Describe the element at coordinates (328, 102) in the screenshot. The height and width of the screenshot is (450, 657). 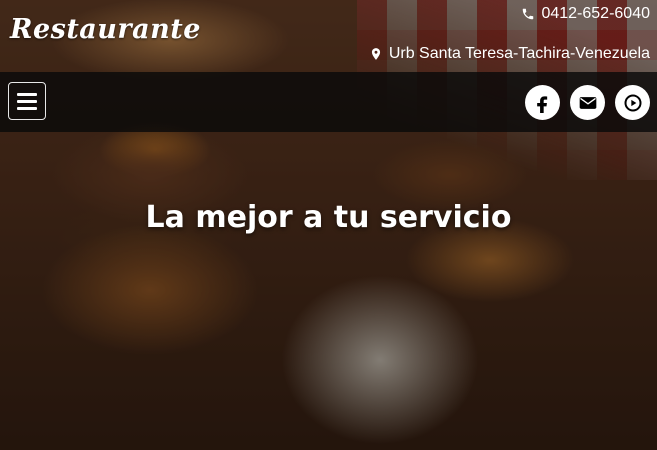
I see `navbar` at that location.